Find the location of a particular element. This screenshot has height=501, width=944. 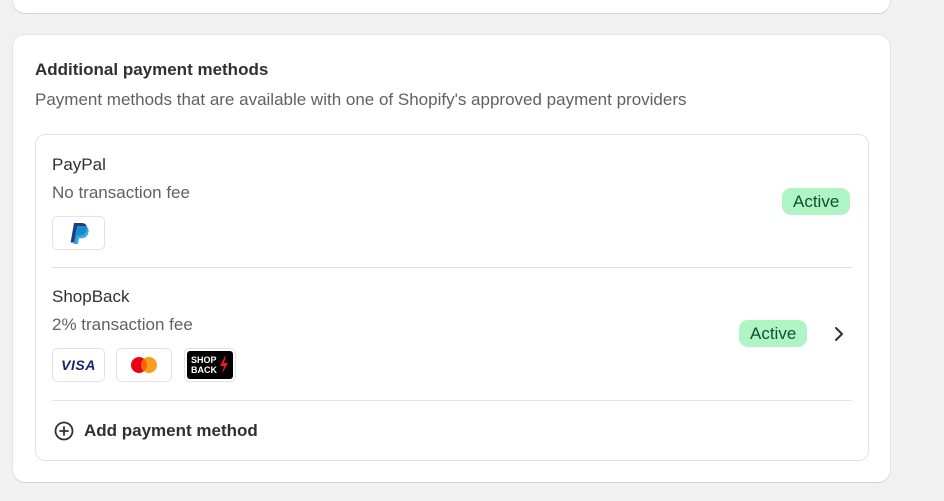

visa-text: VISA is located at coordinates (78, 365).